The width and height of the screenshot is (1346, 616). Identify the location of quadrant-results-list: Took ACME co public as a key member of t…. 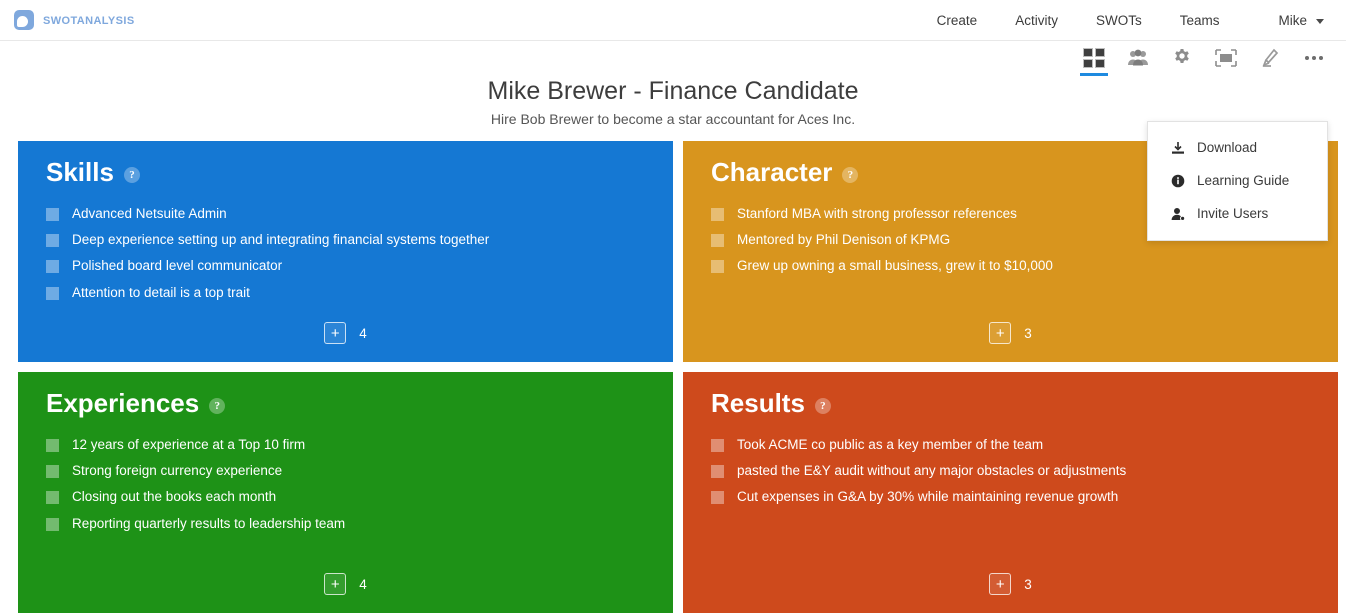
(1013, 471).